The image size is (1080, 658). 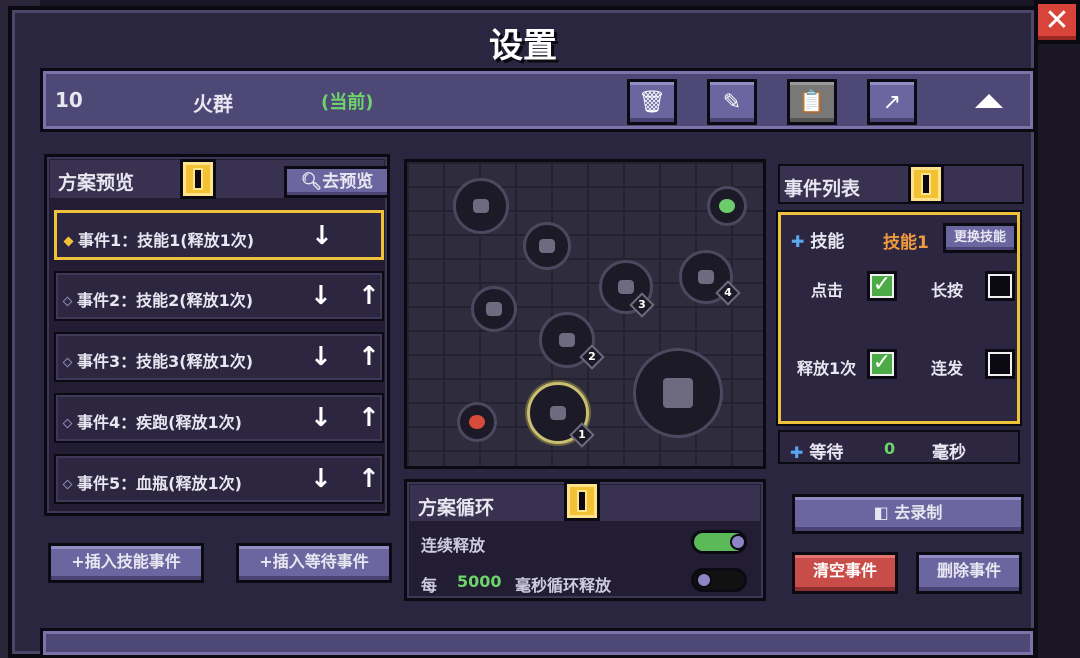 What do you see at coordinates (157, 299) in the screenshot?
I see `event-label: 事件2：技能2(释放1次)` at bounding box center [157, 299].